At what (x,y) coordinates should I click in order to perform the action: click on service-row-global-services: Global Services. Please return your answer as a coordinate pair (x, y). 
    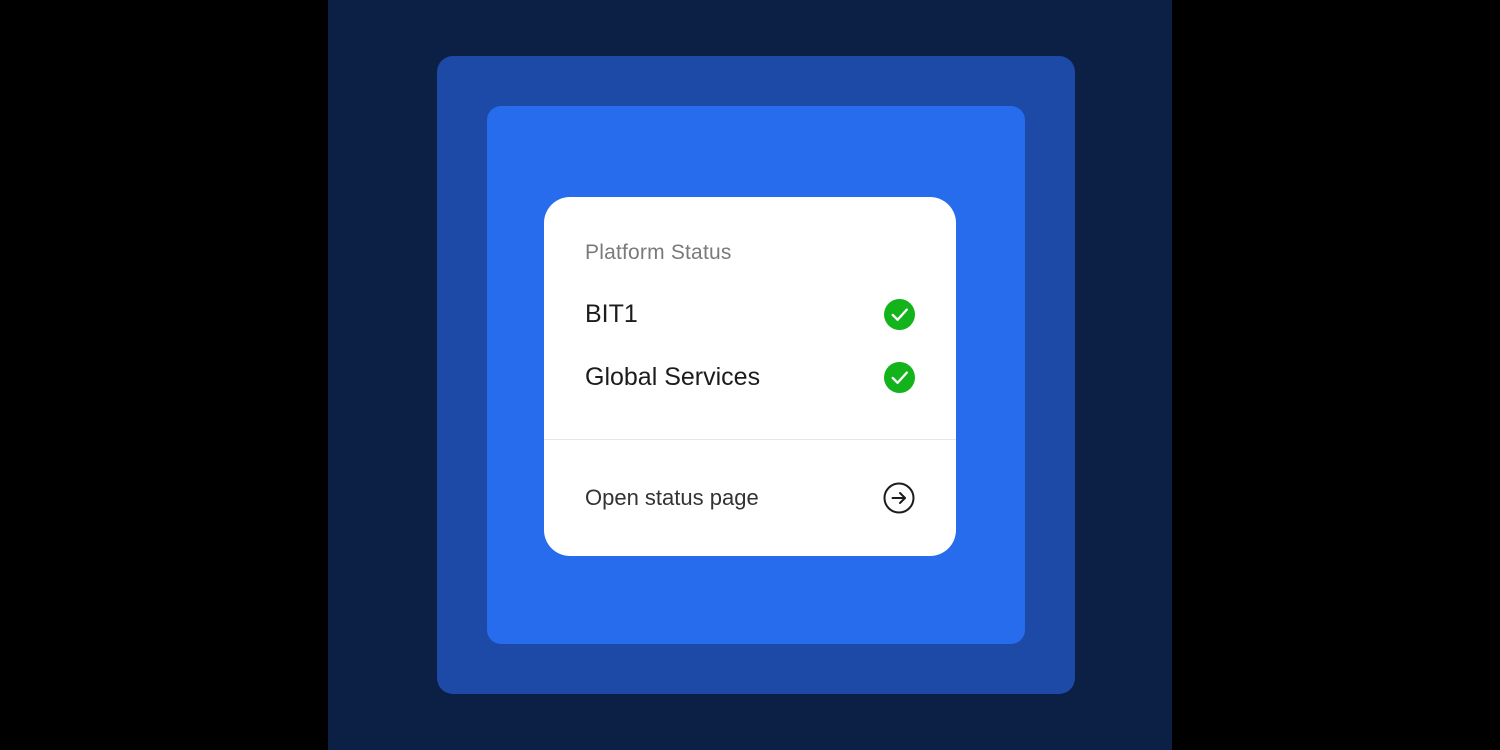
    Looking at the image, I should click on (750, 378).